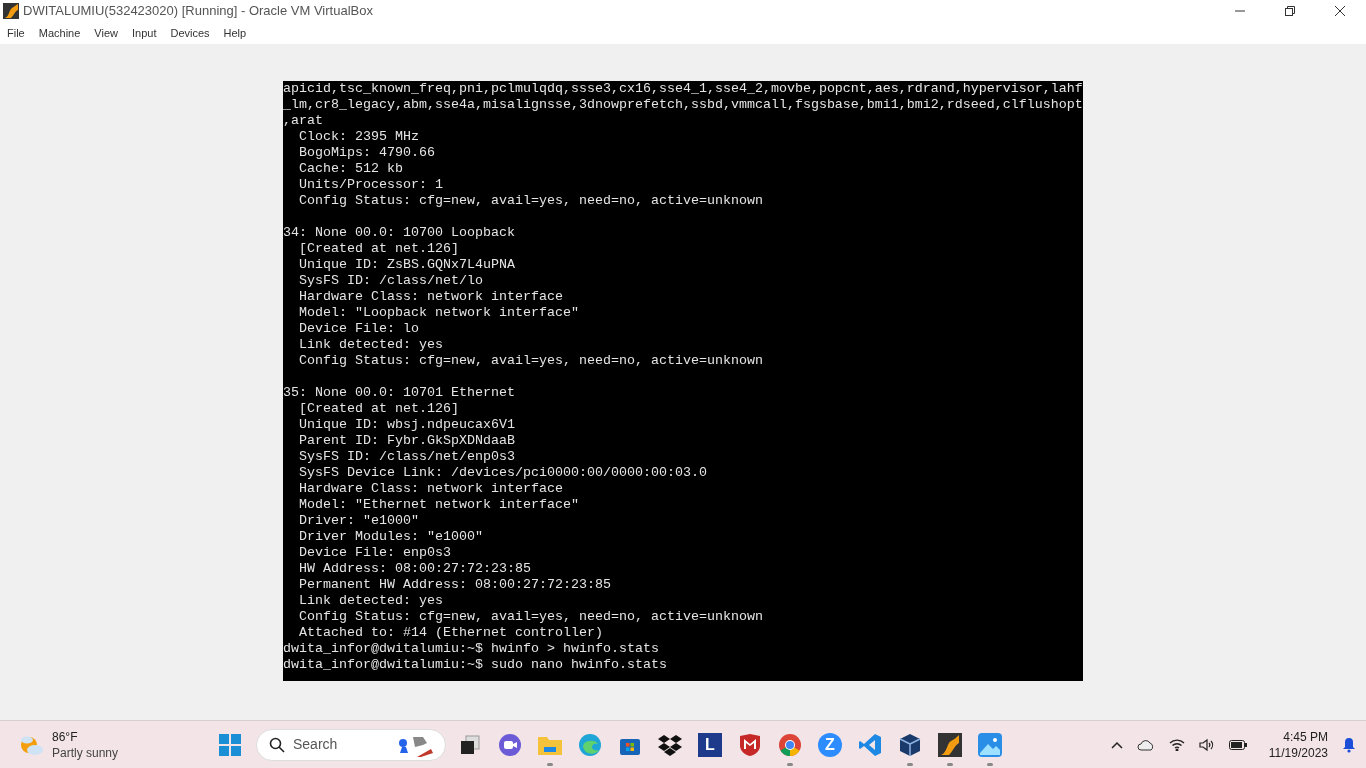 The width and height of the screenshot is (1366, 768). What do you see at coordinates (144, 33) in the screenshot?
I see `menu-item: Input` at bounding box center [144, 33].